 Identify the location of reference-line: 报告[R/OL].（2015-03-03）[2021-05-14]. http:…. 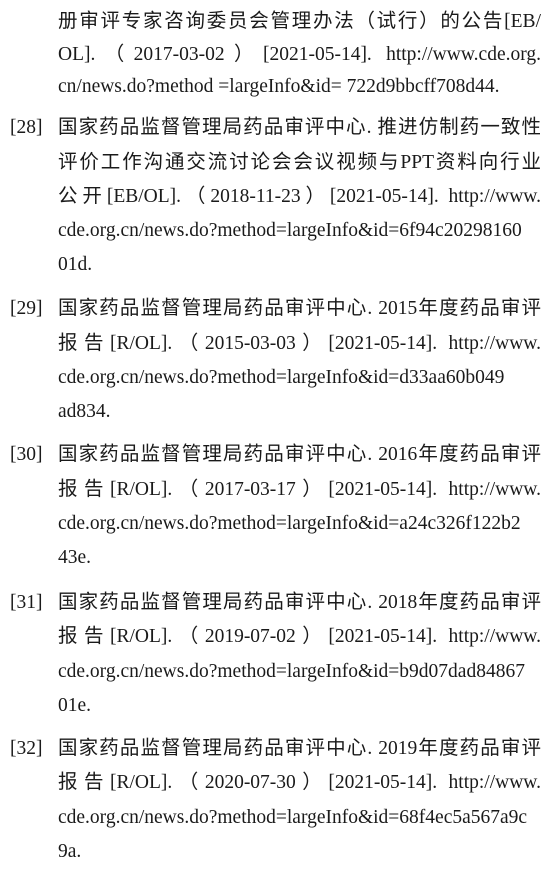
(299, 343).